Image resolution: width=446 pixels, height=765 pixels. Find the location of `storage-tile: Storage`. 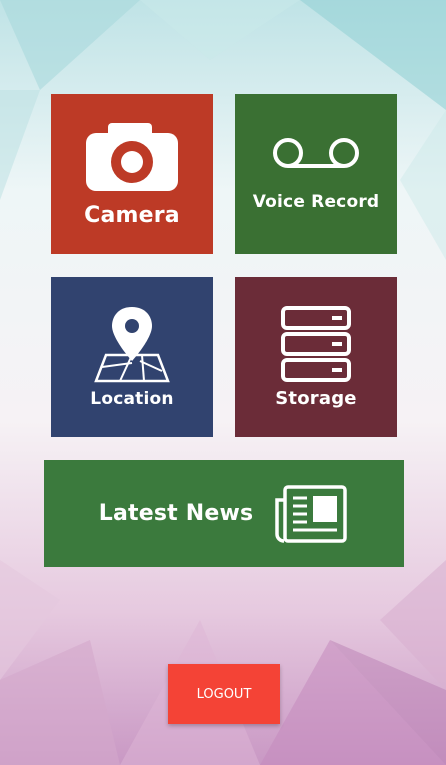

storage-tile: Storage is located at coordinates (316, 357).